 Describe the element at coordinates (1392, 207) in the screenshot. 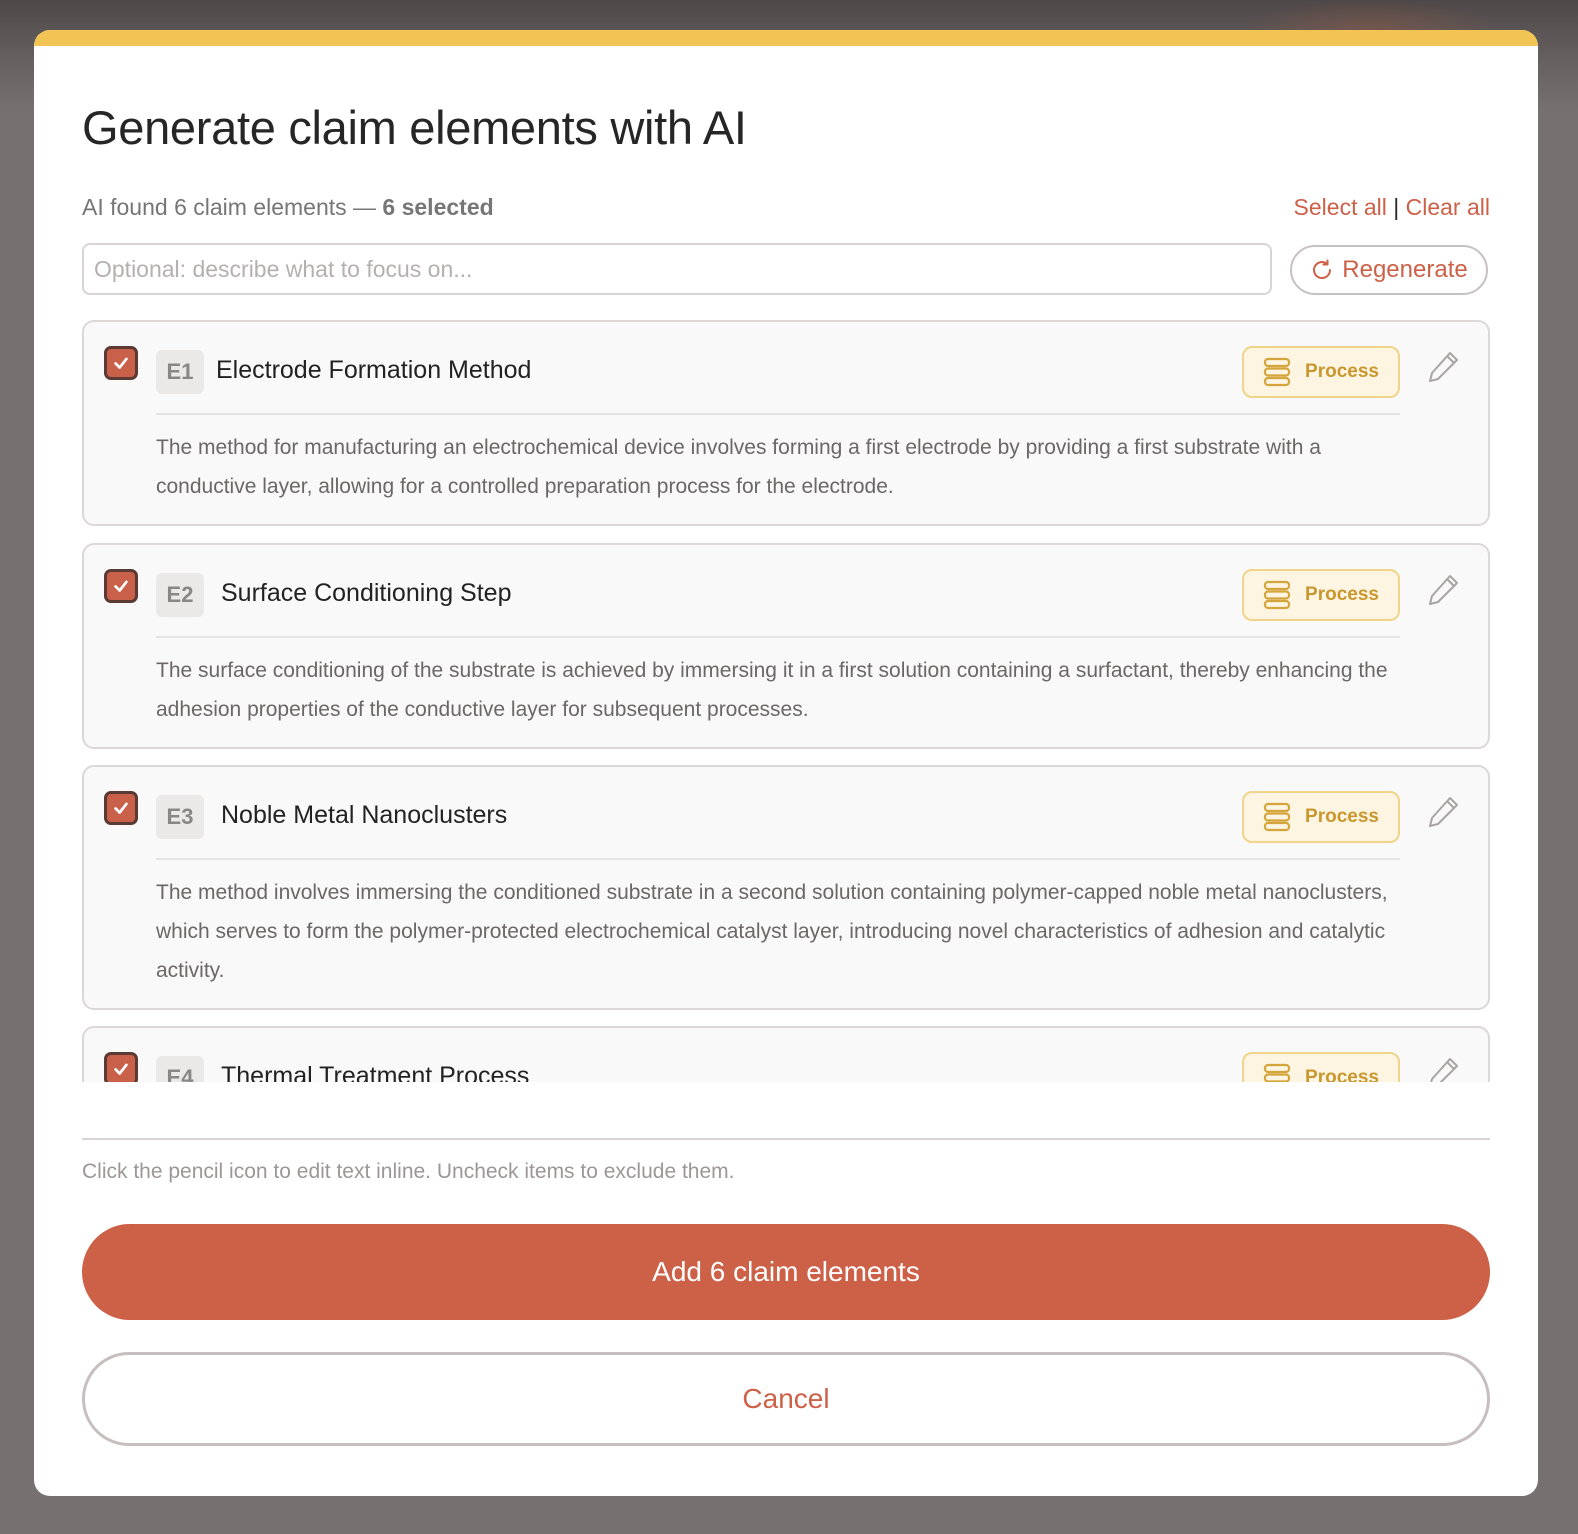

I see `select-links: Select all | Clear all` at that location.